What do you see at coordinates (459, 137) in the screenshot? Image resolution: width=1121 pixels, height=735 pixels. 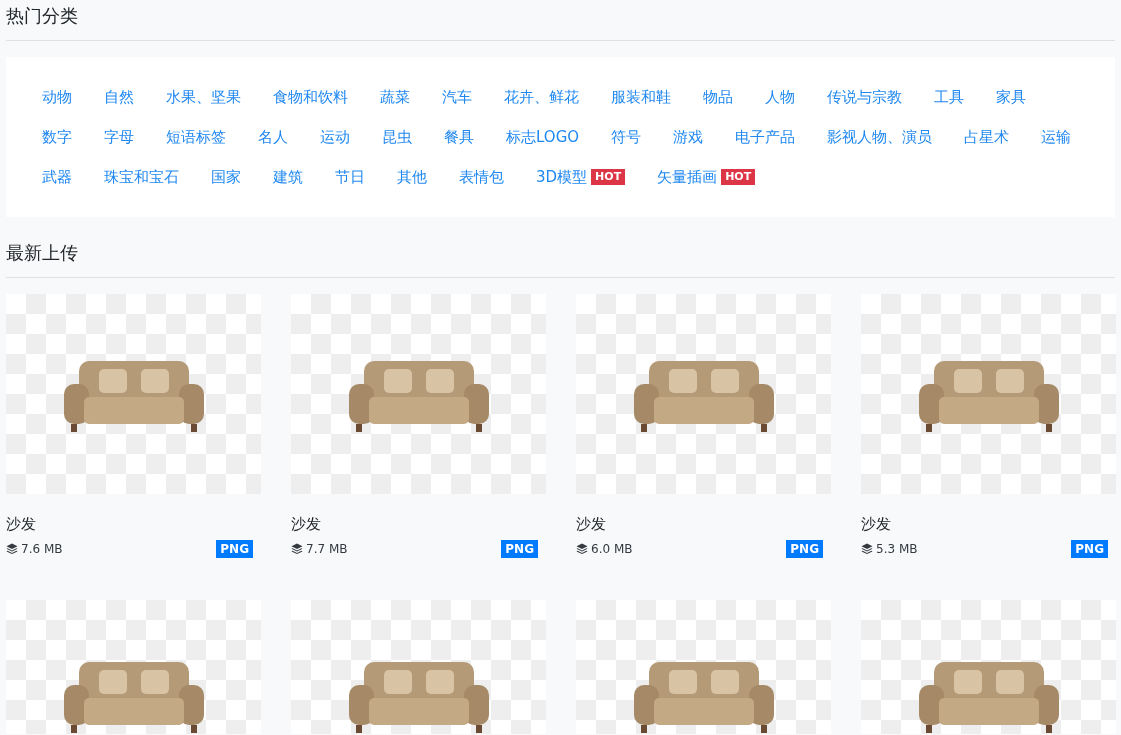 I see `category-link: 餐具` at bounding box center [459, 137].